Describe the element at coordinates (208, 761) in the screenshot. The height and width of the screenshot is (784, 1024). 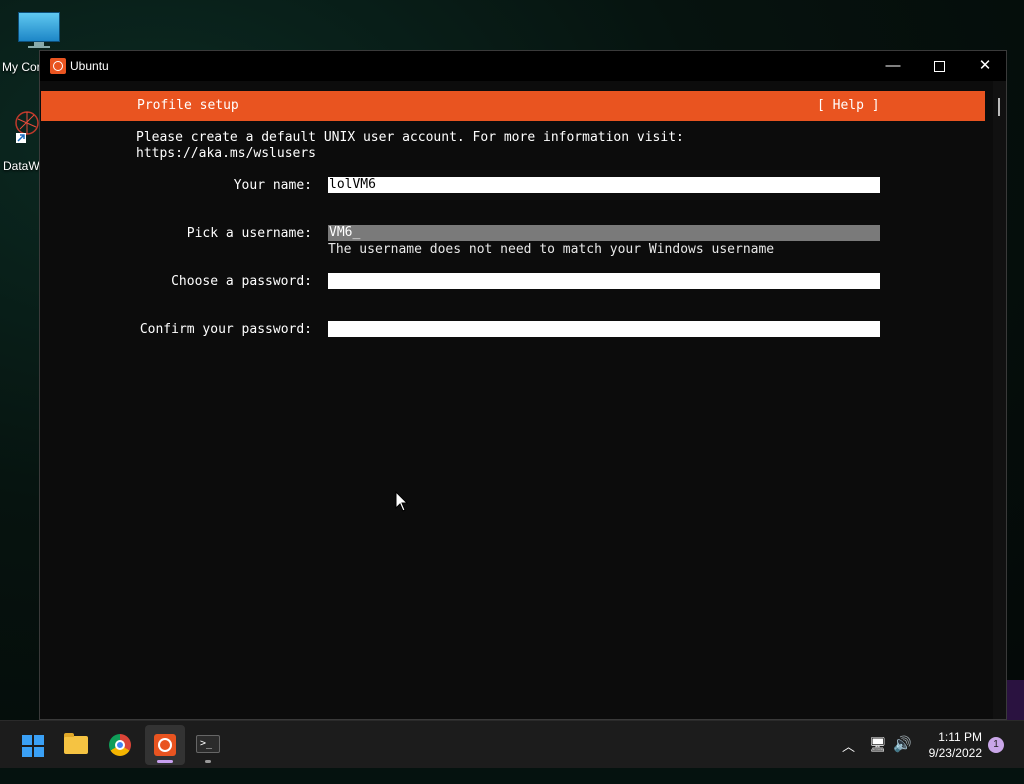
I see `running-indicator` at that location.